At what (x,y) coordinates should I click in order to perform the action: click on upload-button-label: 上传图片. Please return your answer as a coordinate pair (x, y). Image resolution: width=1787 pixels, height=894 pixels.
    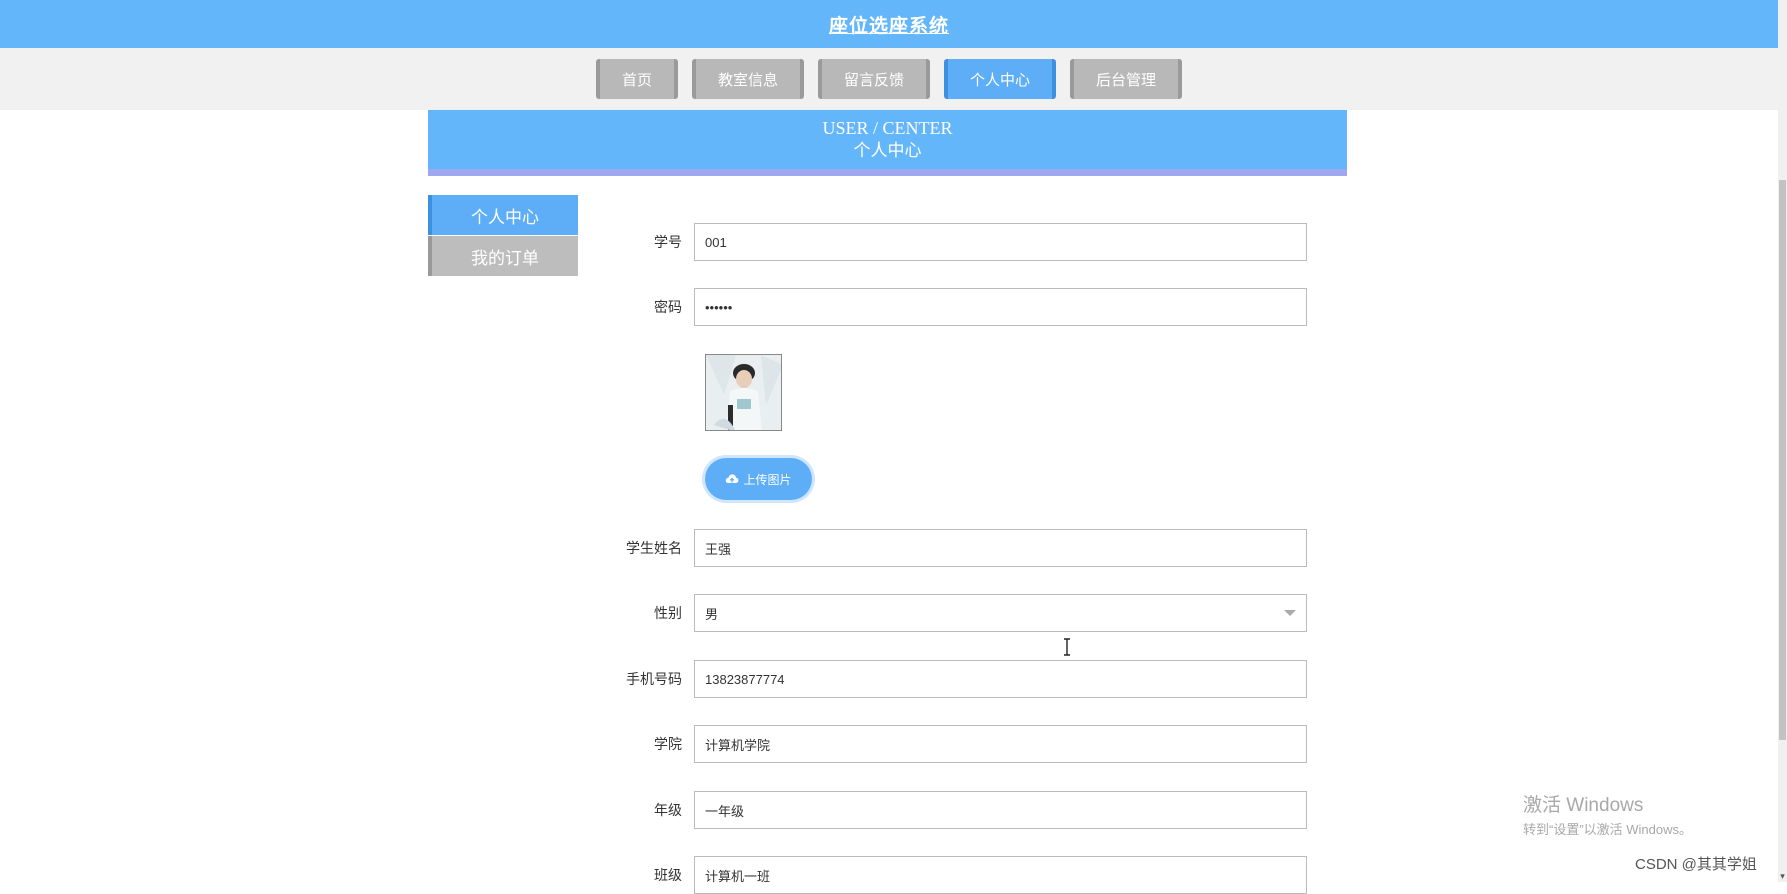
    Looking at the image, I should click on (767, 479).